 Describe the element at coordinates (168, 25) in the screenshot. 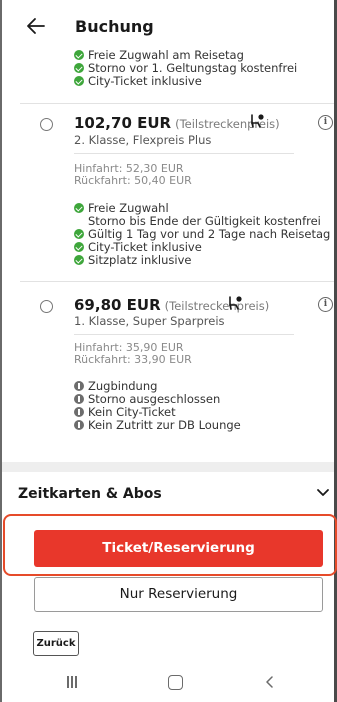

I see `app-header: Buchung` at that location.